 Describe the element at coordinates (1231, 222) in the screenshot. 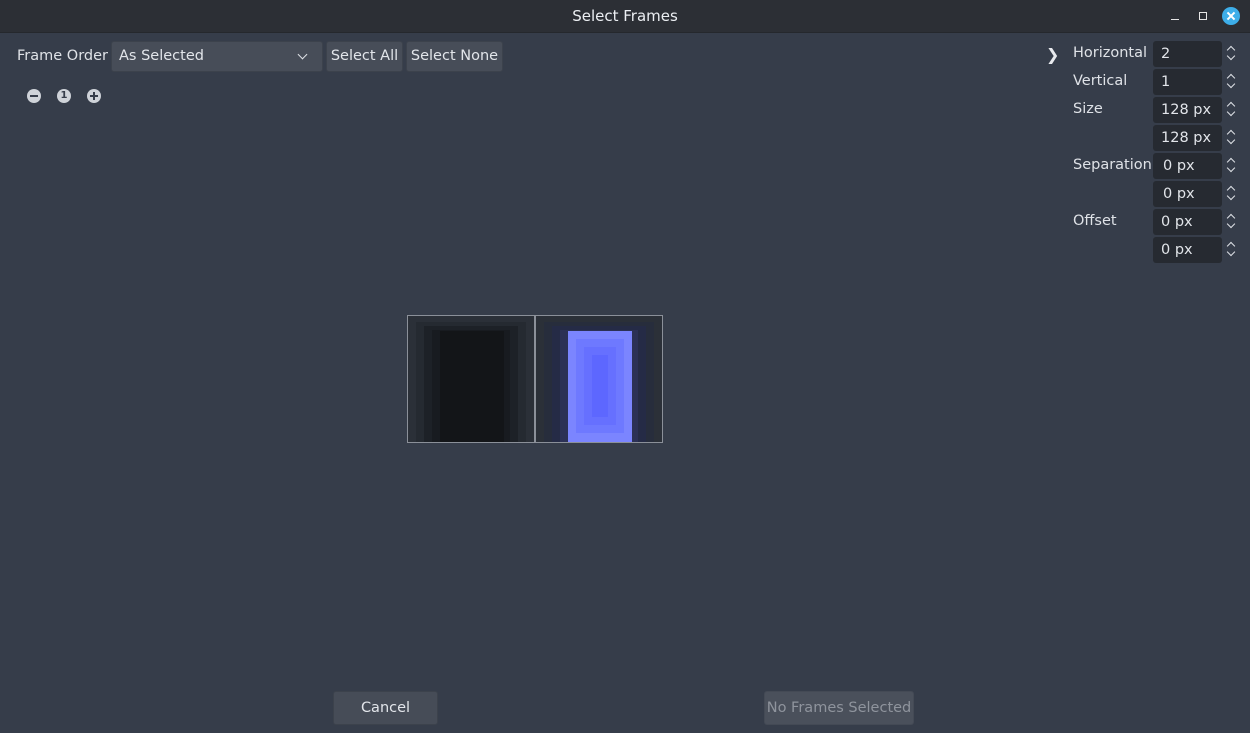

I see `offset-x-stepper-icon` at that location.